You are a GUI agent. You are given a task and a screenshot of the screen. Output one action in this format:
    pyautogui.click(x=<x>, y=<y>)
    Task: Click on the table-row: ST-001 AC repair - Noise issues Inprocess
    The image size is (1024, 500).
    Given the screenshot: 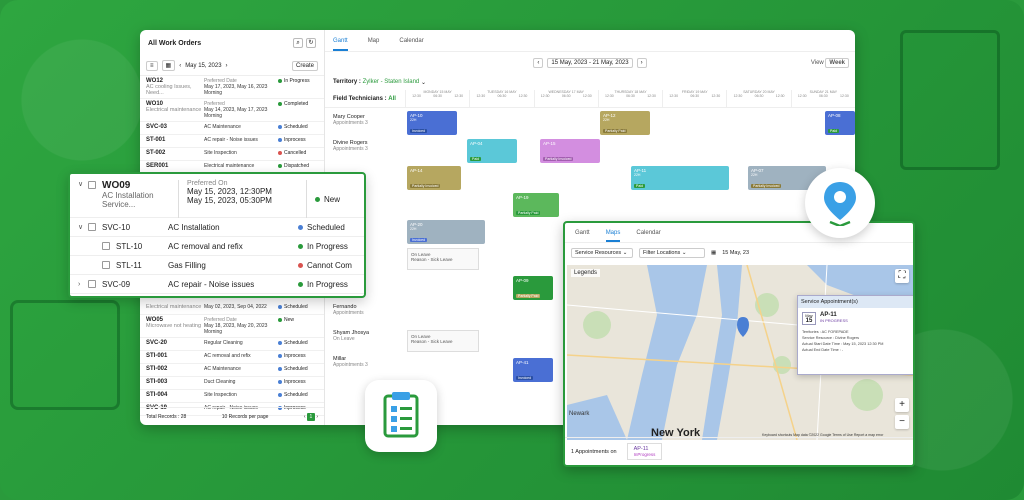 What is the action you would take?
    pyautogui.click(x=232, y=141)
    